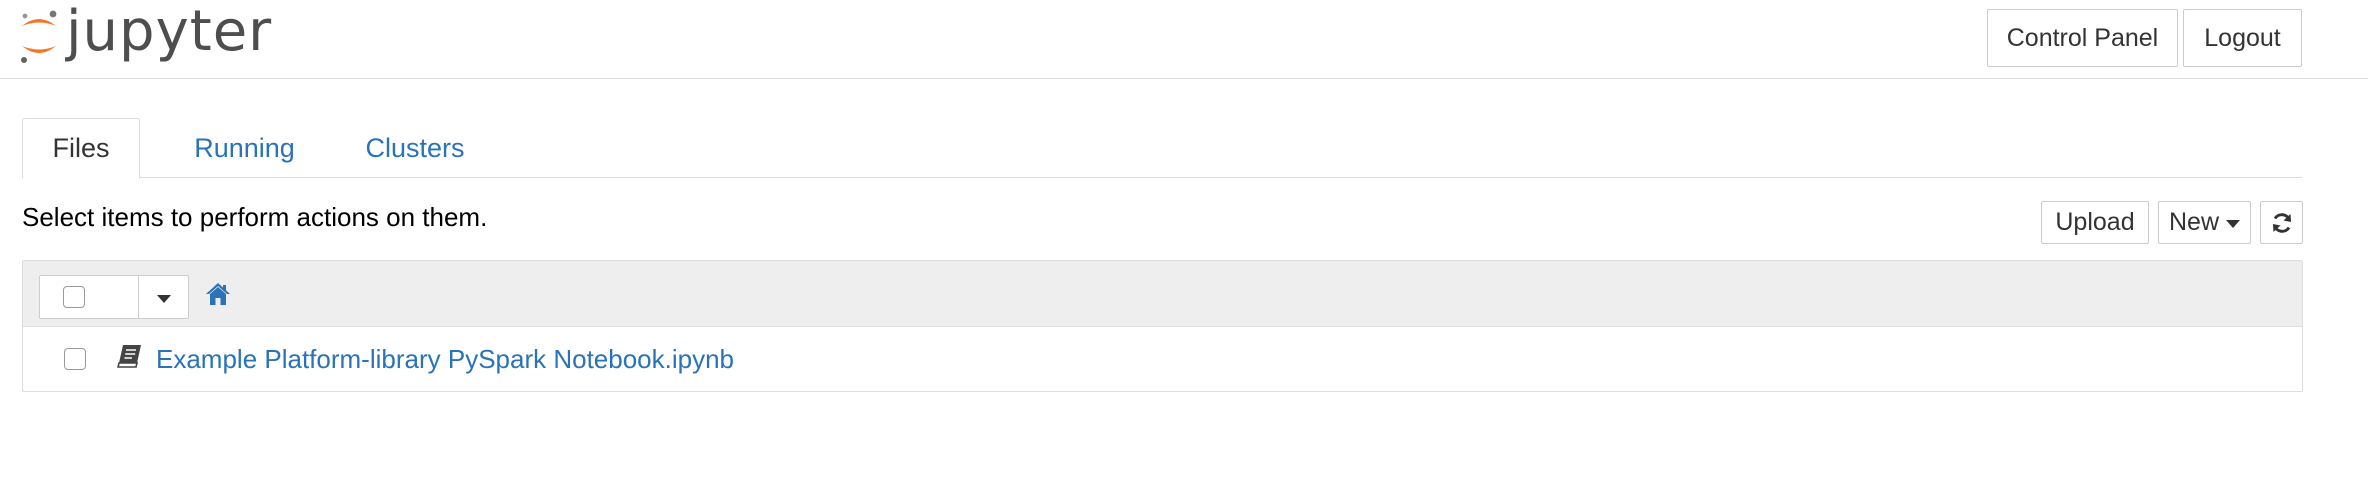 This screenshot has width=2368, height=478. Describe the element at coordinates (81, 148) in the screenshot. I see `tab-files: Files` at that location.